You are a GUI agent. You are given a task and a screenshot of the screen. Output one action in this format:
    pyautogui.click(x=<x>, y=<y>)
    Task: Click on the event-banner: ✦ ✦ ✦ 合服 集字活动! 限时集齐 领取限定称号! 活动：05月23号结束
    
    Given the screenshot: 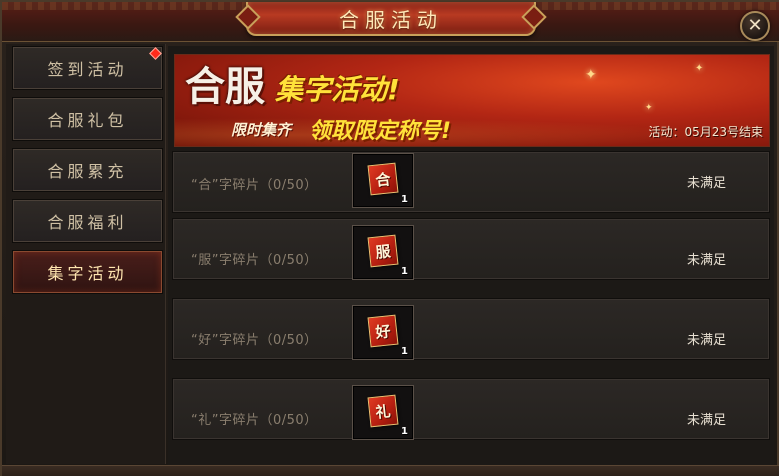 What is the action you would take?
    pyautogui.click(x=472, y=100)
    